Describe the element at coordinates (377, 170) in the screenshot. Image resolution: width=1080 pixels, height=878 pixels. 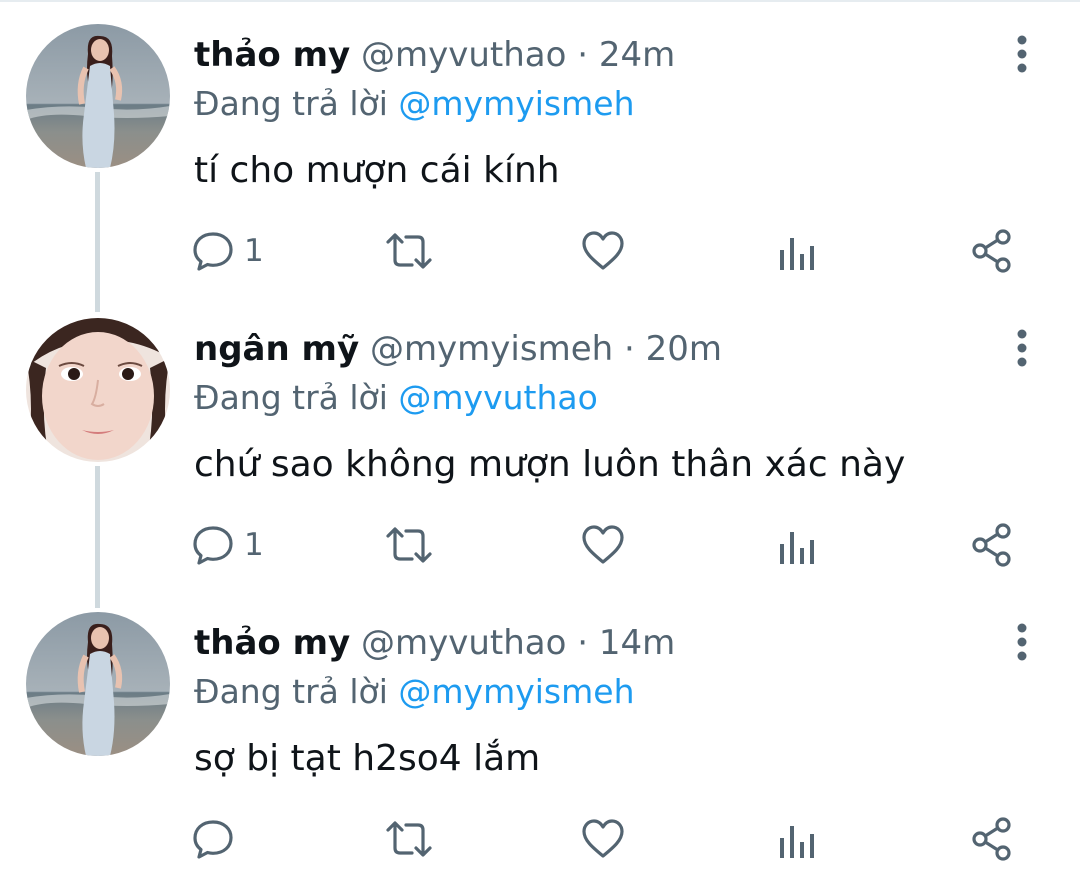
I see `tweet-text: tí cho mượn cái kính` at that location.